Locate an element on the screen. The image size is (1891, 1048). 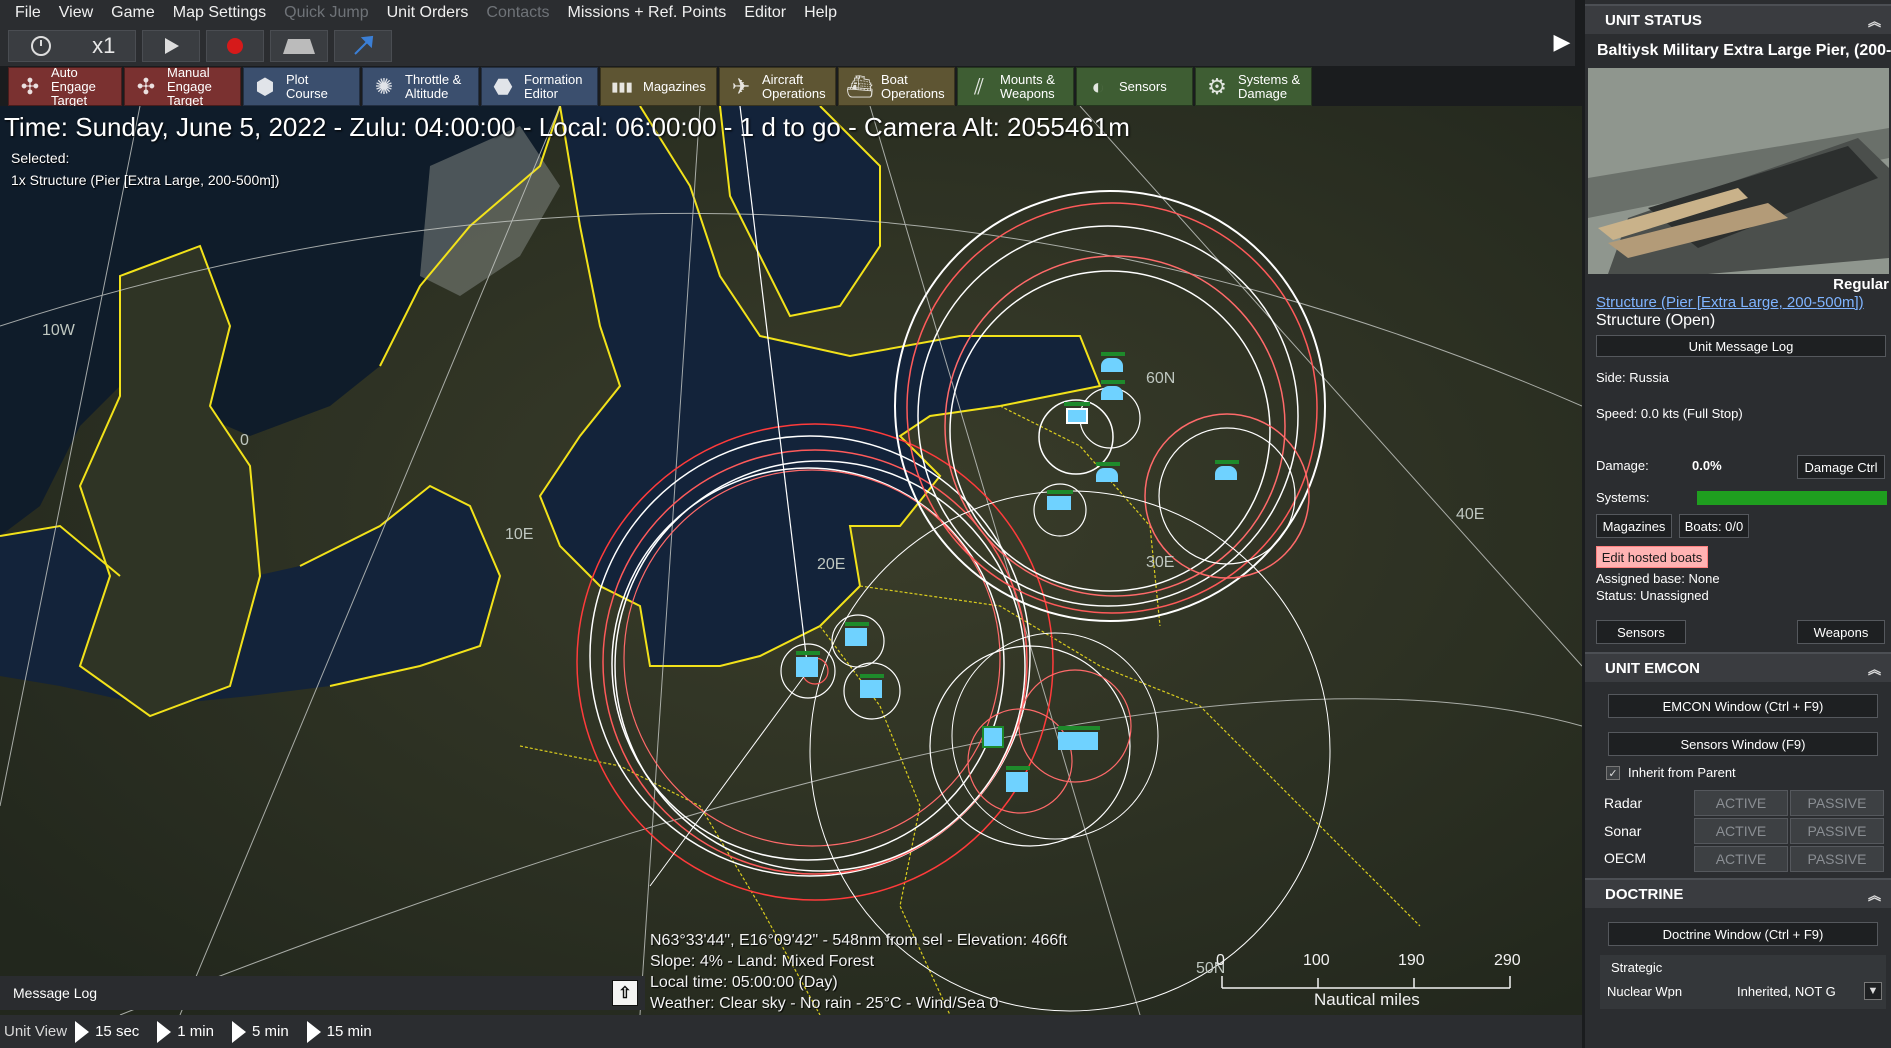
inherit-checkbox: ✓ is located at coordinates (1613, 773).